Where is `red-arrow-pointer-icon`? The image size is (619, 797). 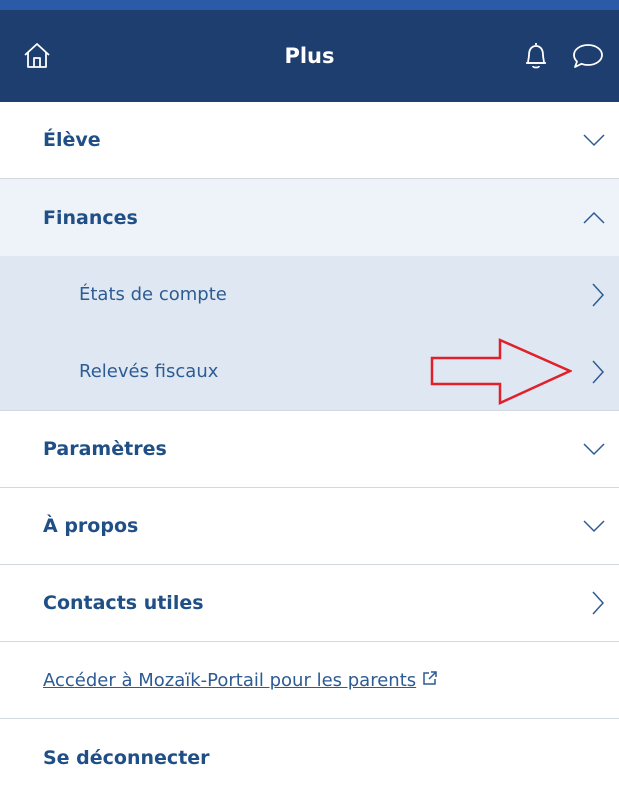 red-arrow-pointer-icon is located at coordinates (501, 371).